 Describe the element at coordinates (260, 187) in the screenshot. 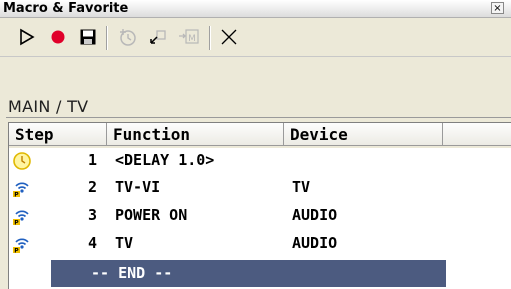

I see `table-row: P 2 TV-VI TV` at that location.